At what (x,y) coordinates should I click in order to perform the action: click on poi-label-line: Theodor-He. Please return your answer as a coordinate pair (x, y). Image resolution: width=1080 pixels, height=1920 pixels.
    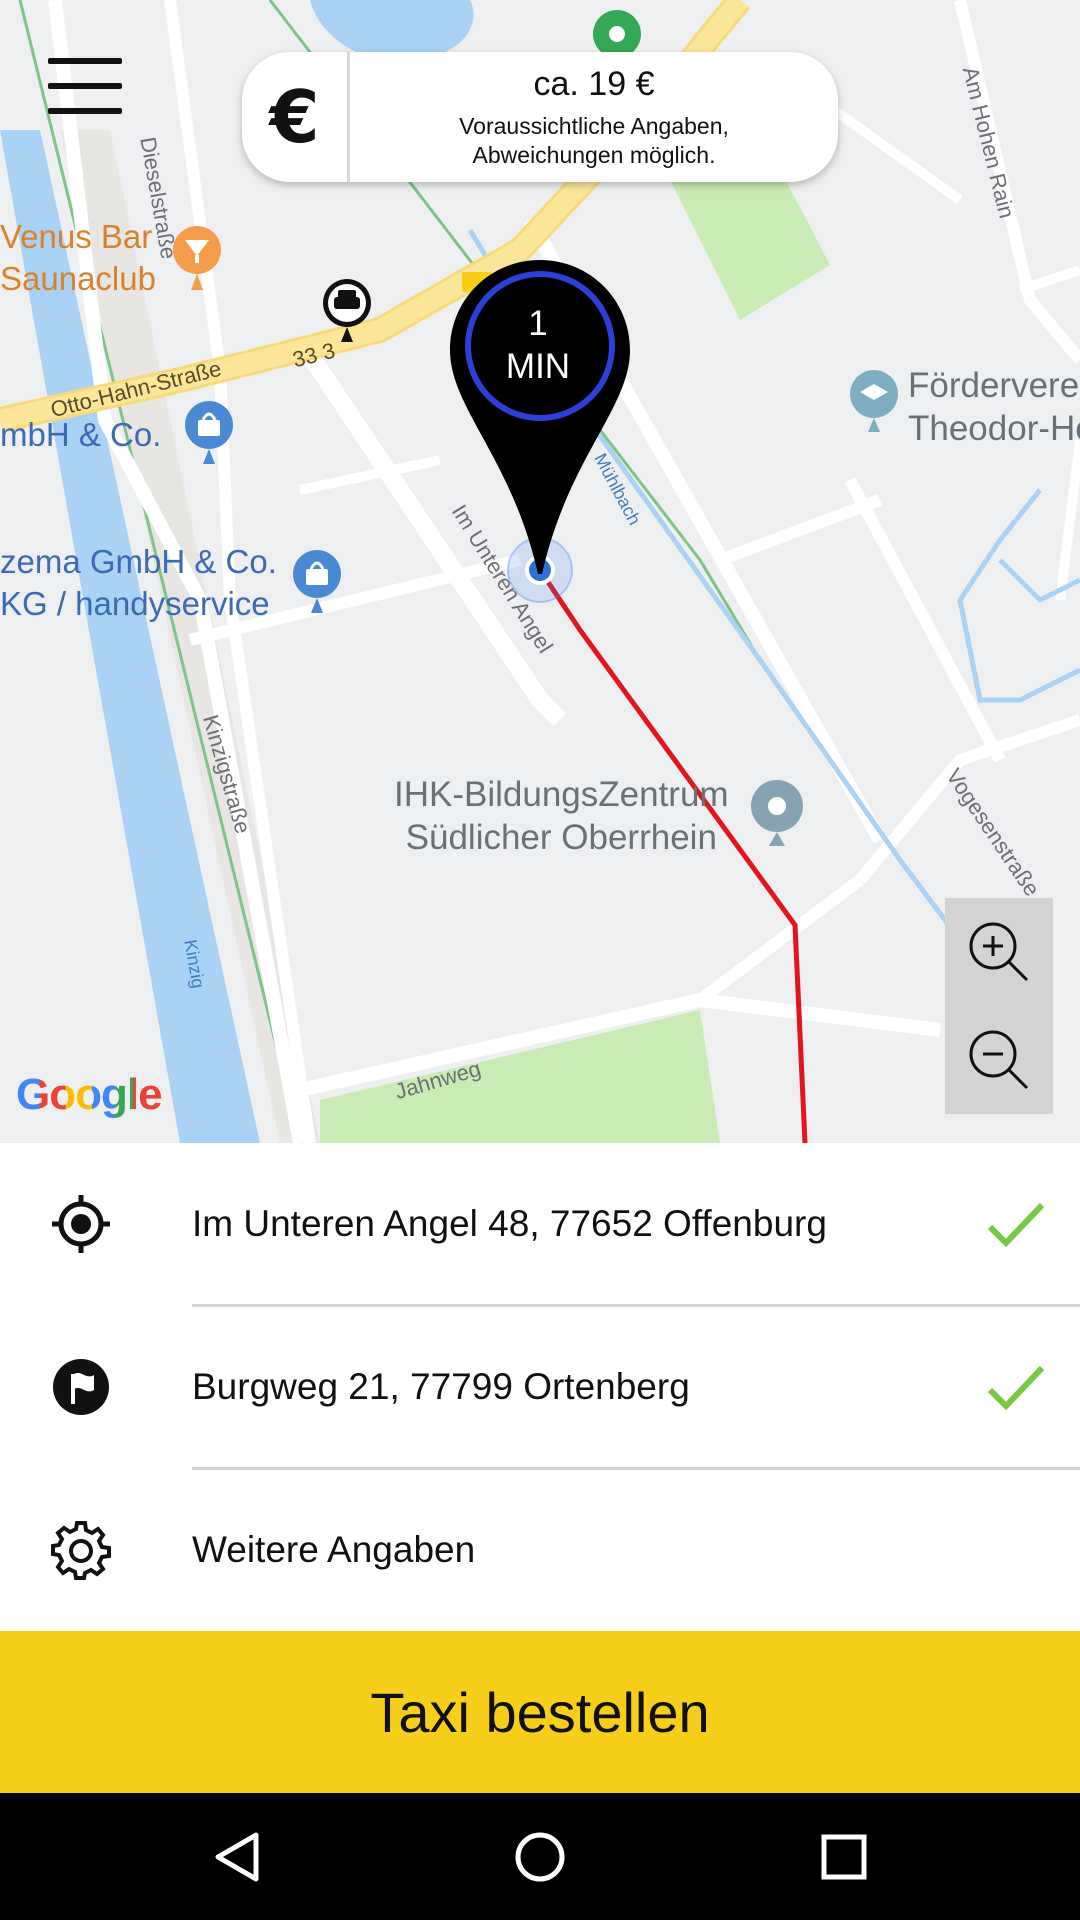
    Looking at the image, I should click on (994, 428).